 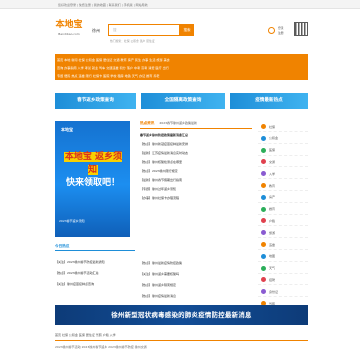 I want to click on promo-ad-headline-1: 本地宝 返乡须知, so click(x=93, y=163).